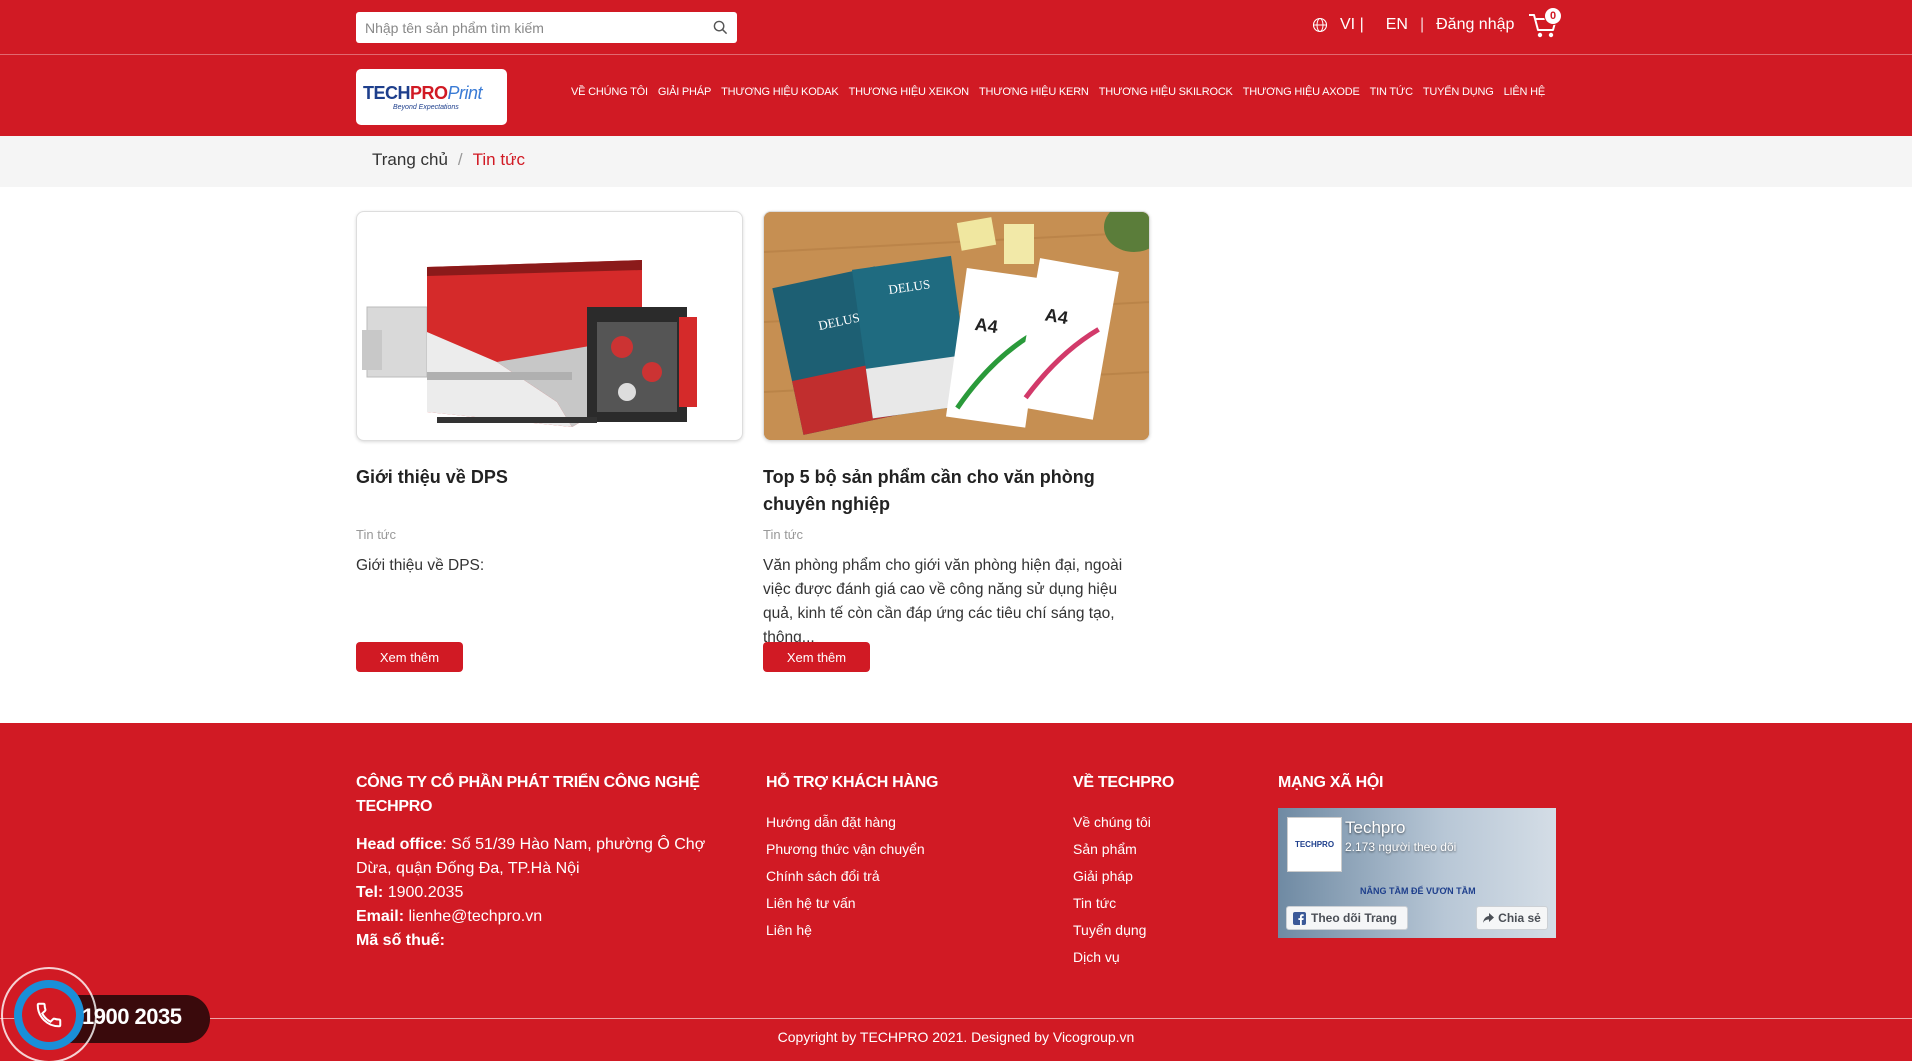 The width and height of the screenshot is (1912, 1063). I want to click on facebook-follow-label: Theo dõi Trang, so click(1354, 918).